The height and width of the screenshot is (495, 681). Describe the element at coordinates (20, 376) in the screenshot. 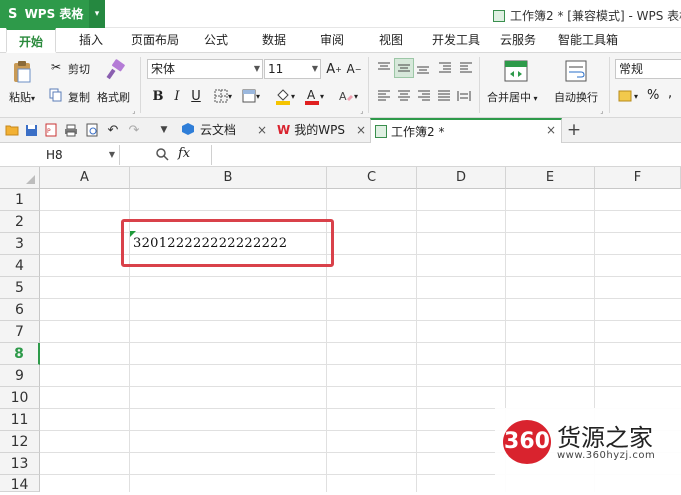

I see `row-header-9: 9` at that location.